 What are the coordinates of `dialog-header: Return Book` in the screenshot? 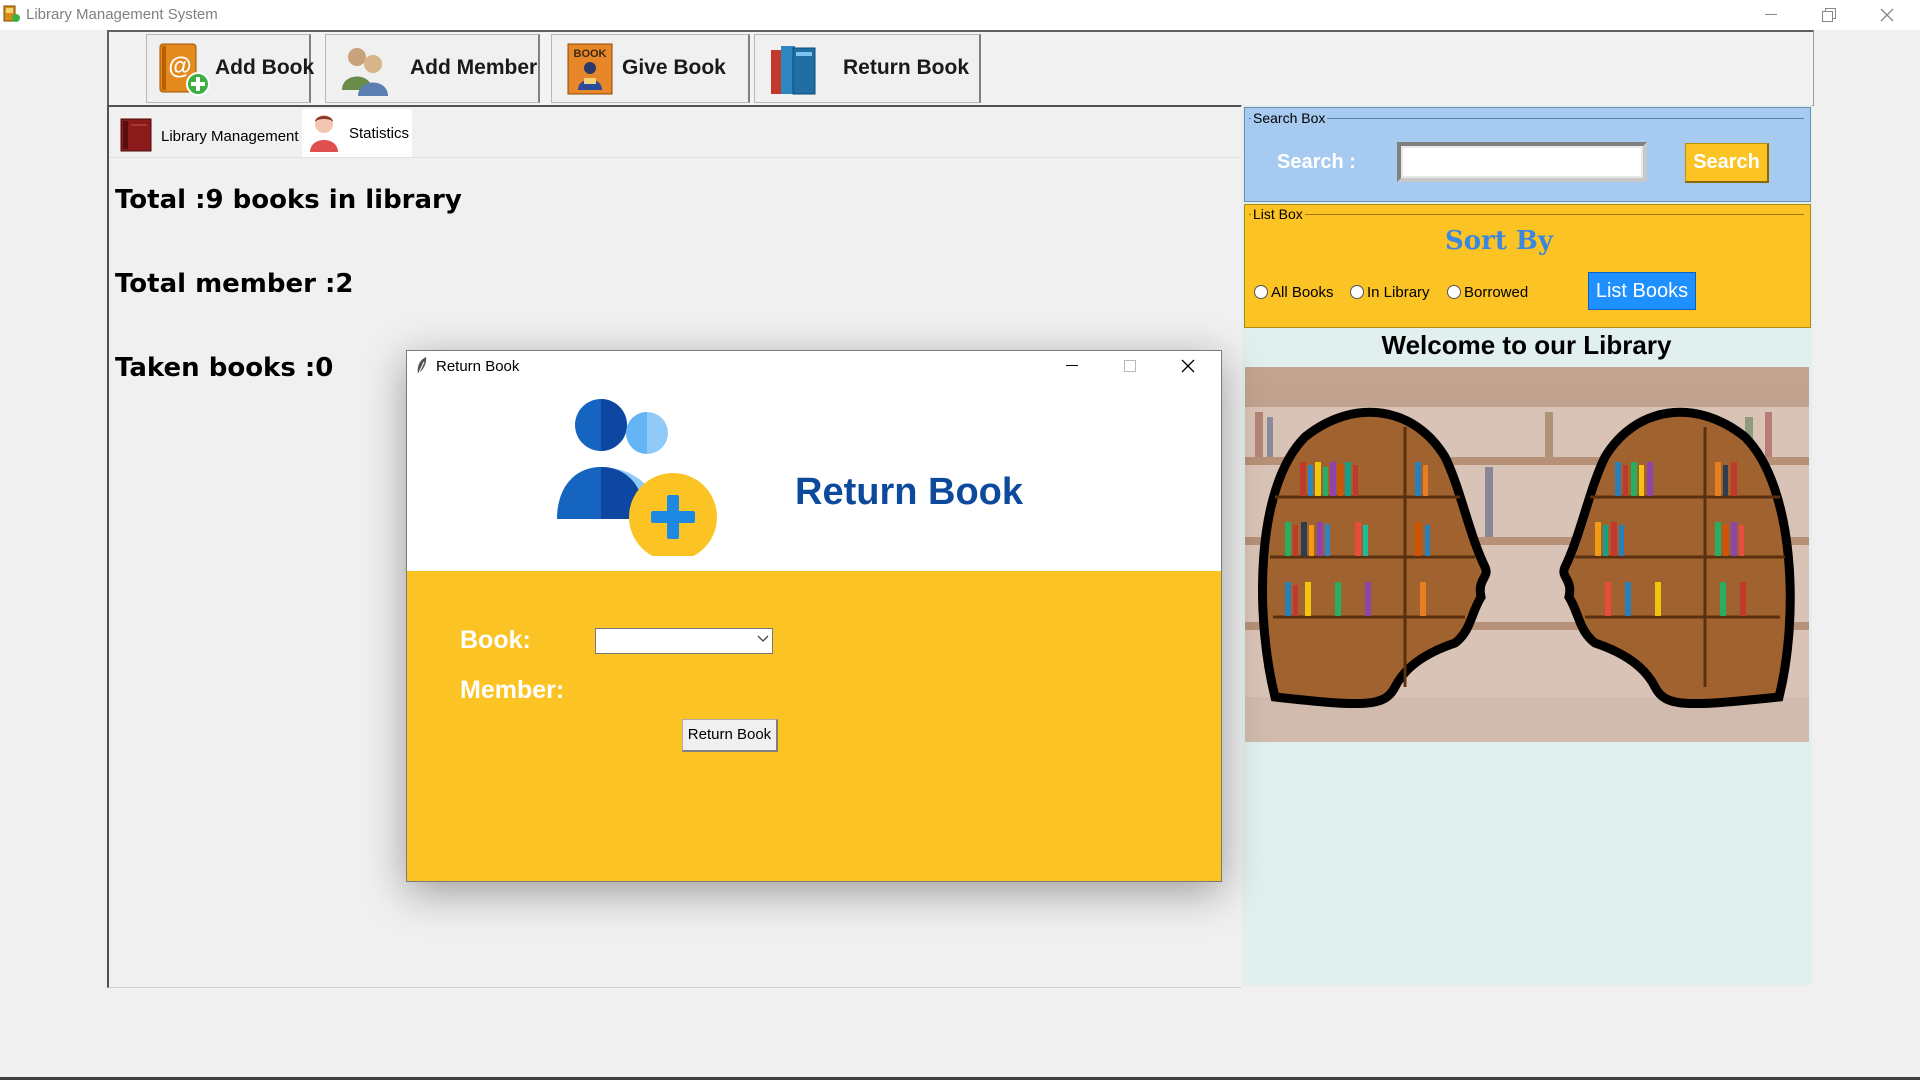 It's located at (814, 481).